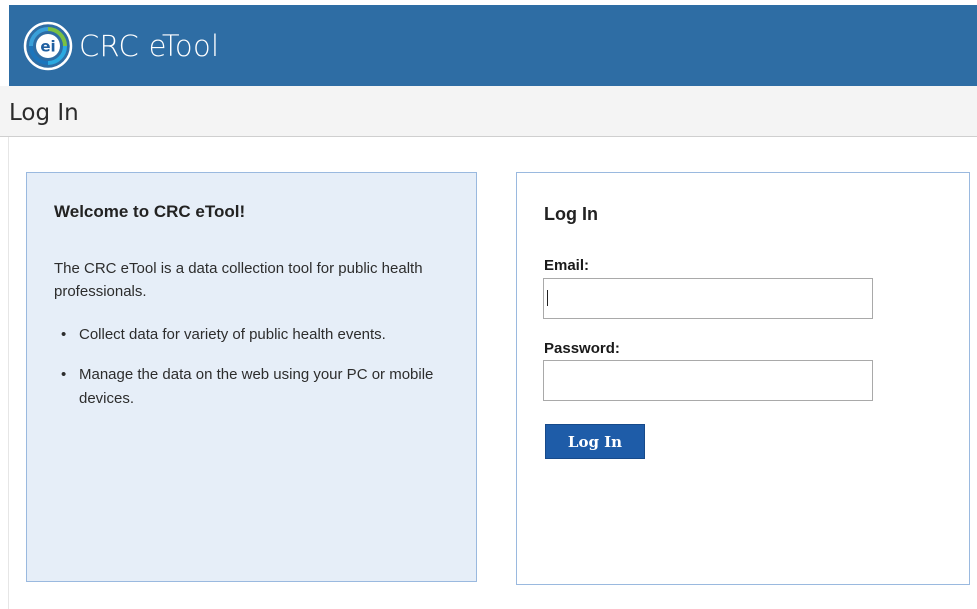 The height and width of the screenshot is (609, 977). I want to click on email-field, so click(708, 298).